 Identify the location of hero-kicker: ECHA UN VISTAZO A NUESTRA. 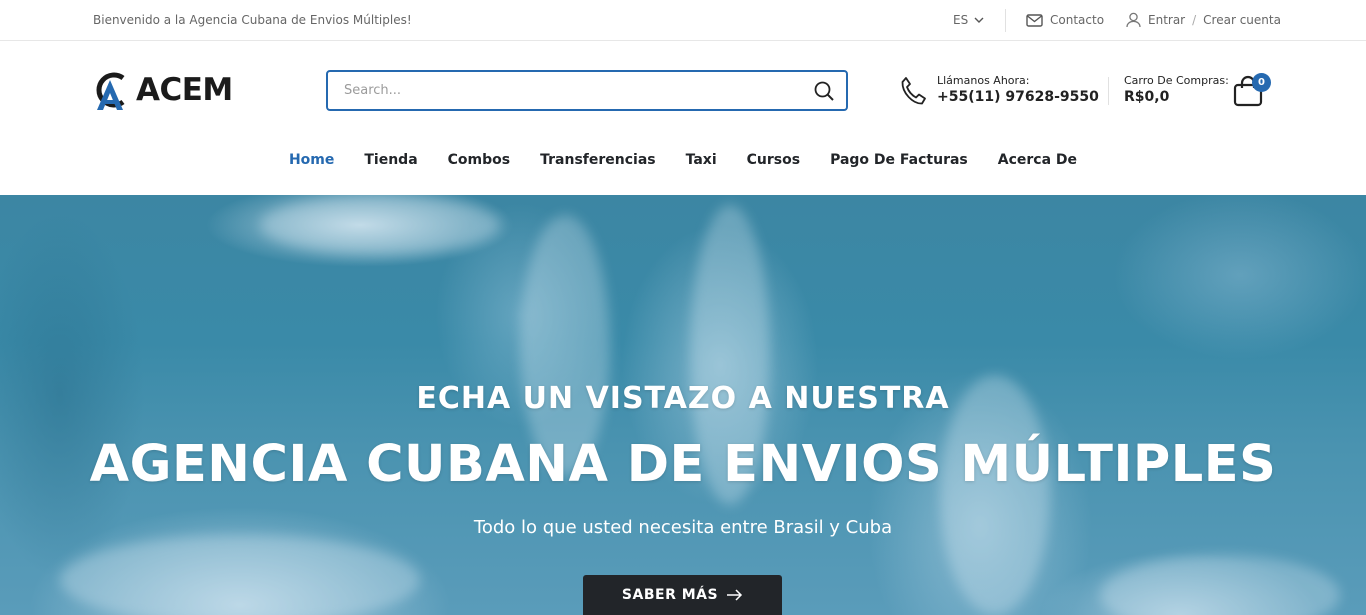
(683, 398).